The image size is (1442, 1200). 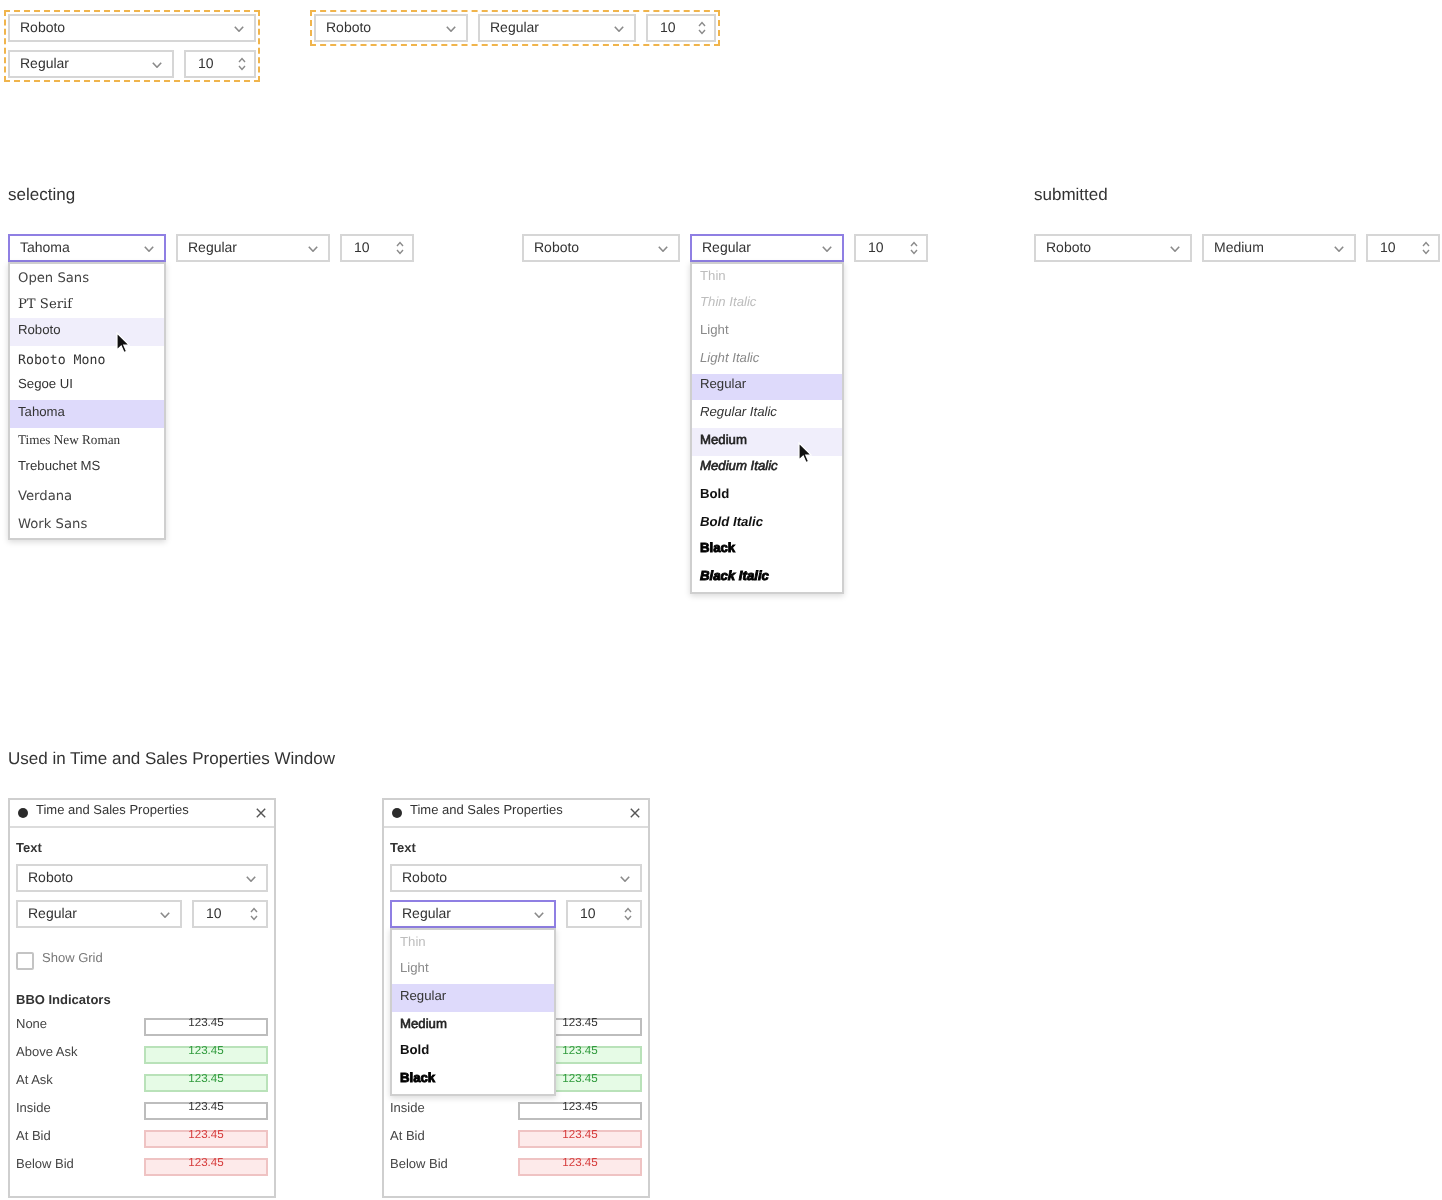 What do you see at coordinates (171, 758) in the screenshot?
I see `caption-heading: Used in Time and Sales Properties Window` at bounding box center [171, 758].